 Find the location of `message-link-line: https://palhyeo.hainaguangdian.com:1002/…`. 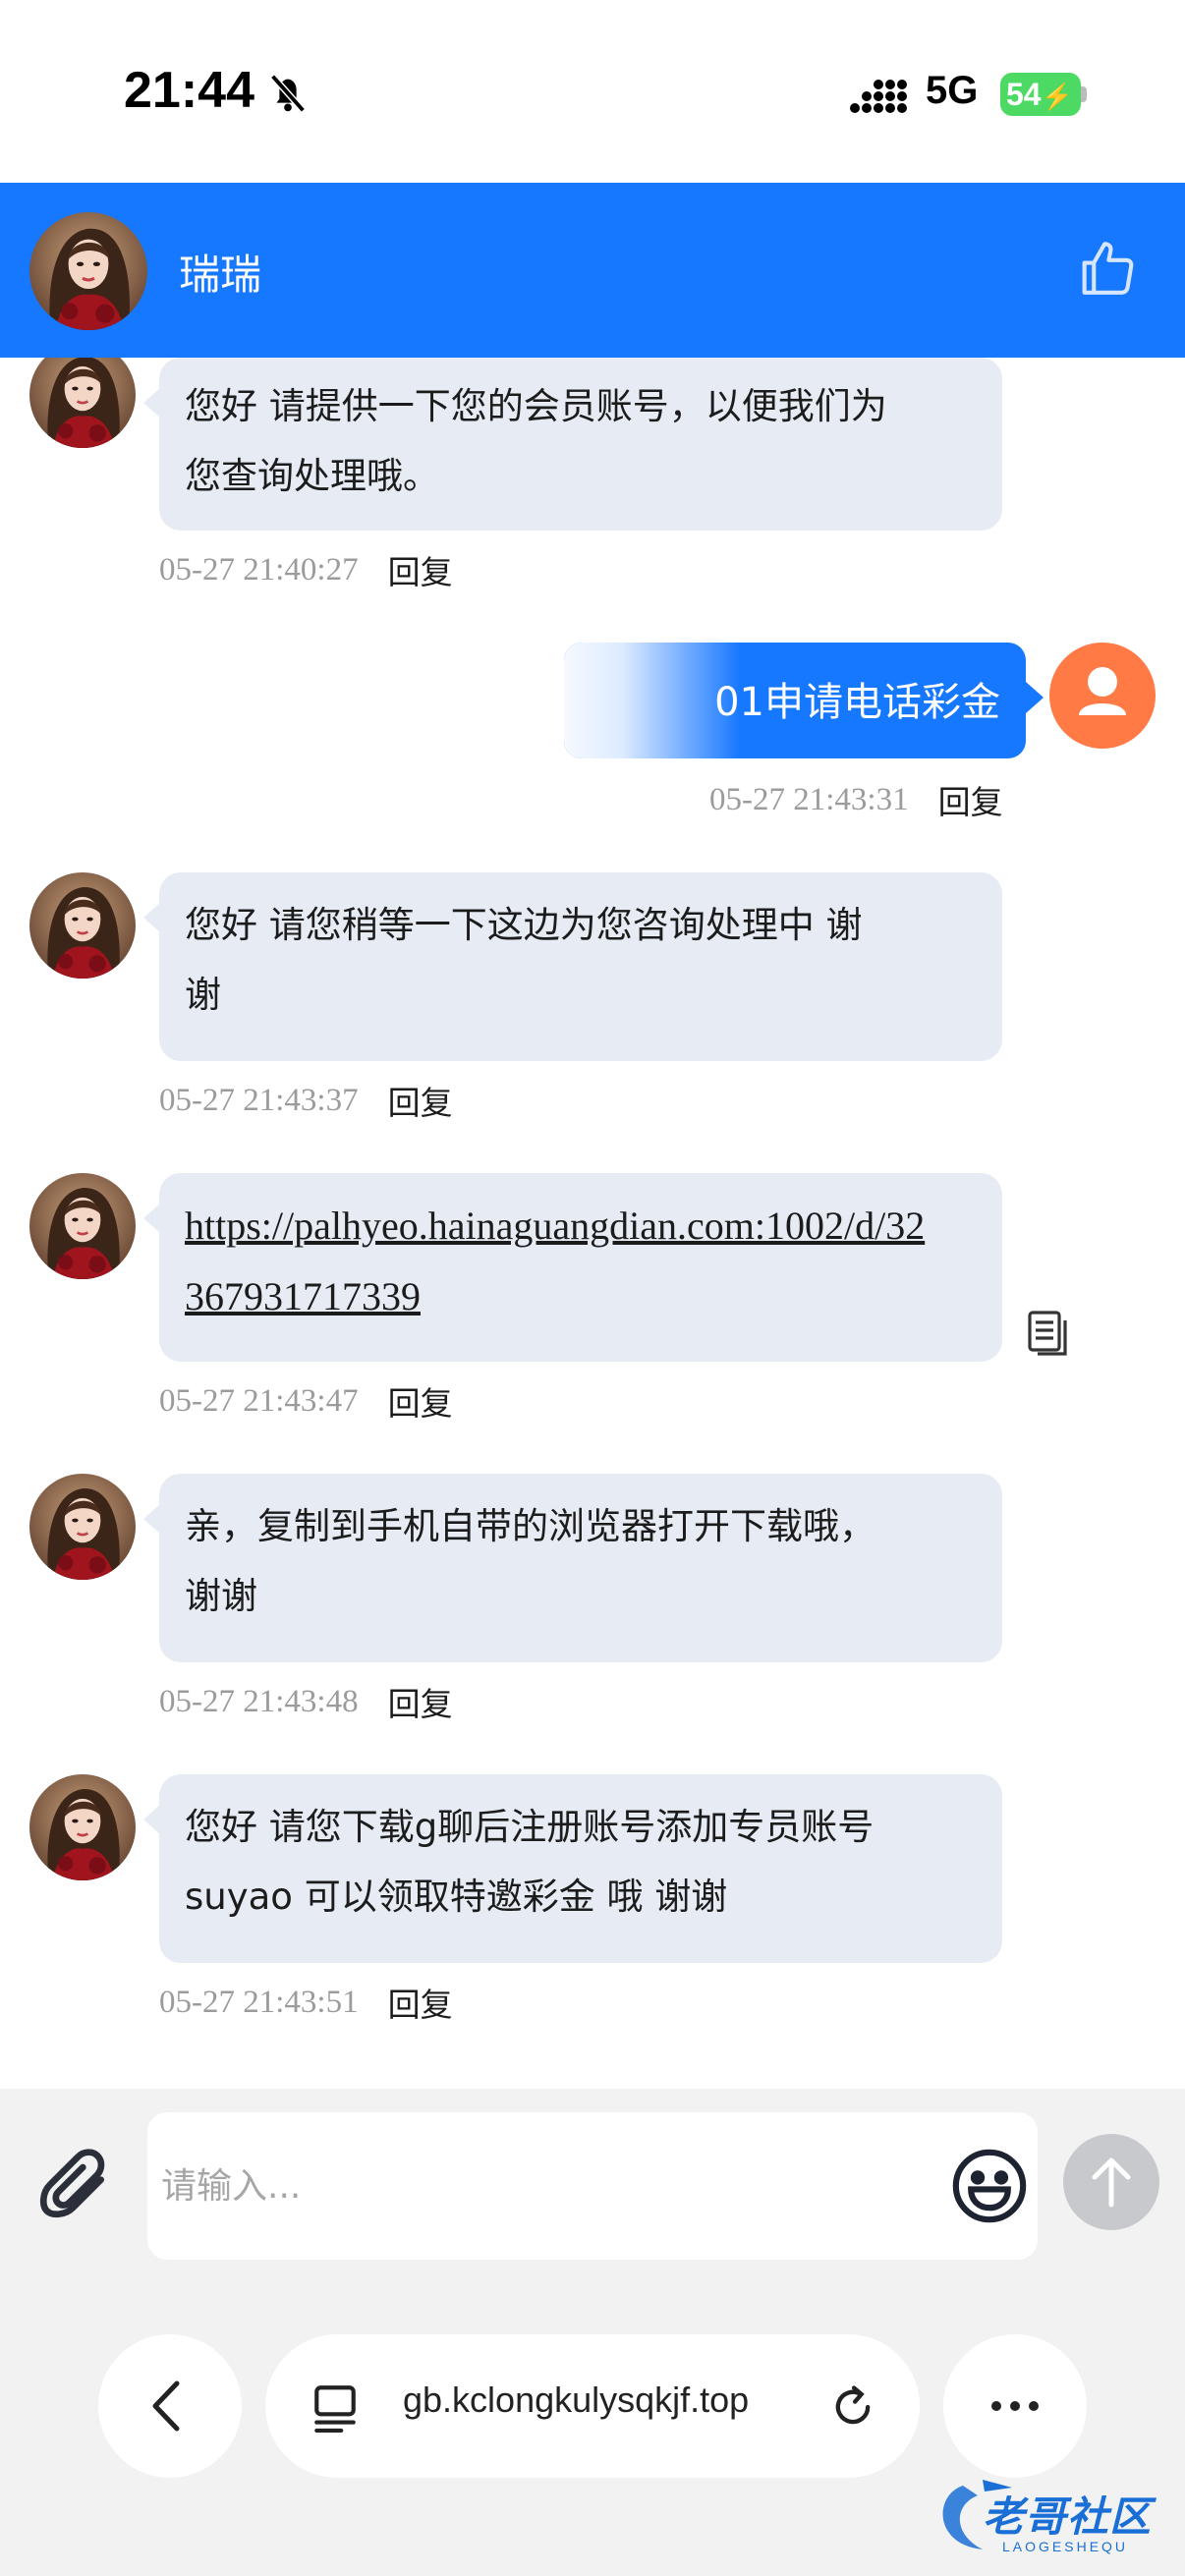

message-link-line: https://palhyeo.hainaguangdian.com:1002/… is located at coordinates (555, 1226).